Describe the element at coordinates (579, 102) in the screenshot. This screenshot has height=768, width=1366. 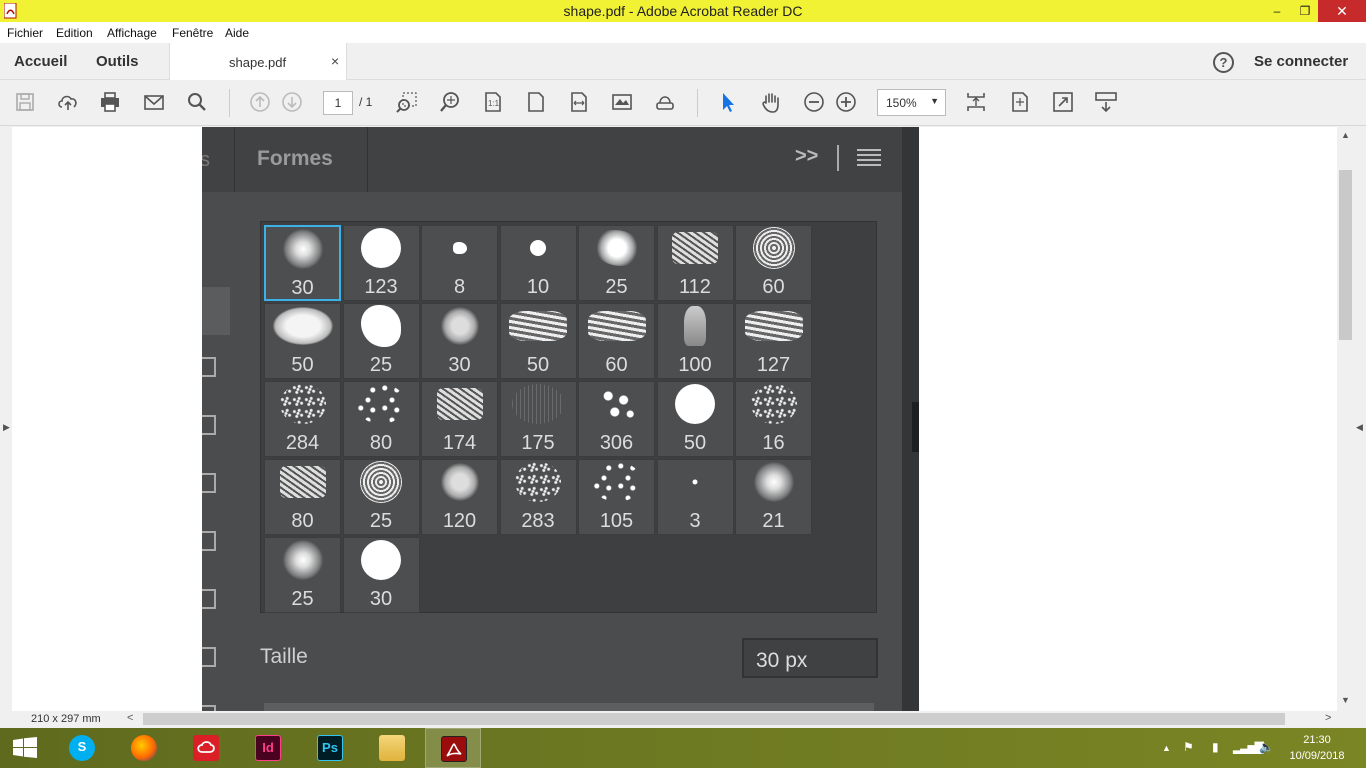
I see `fit-width-icon` at that location.